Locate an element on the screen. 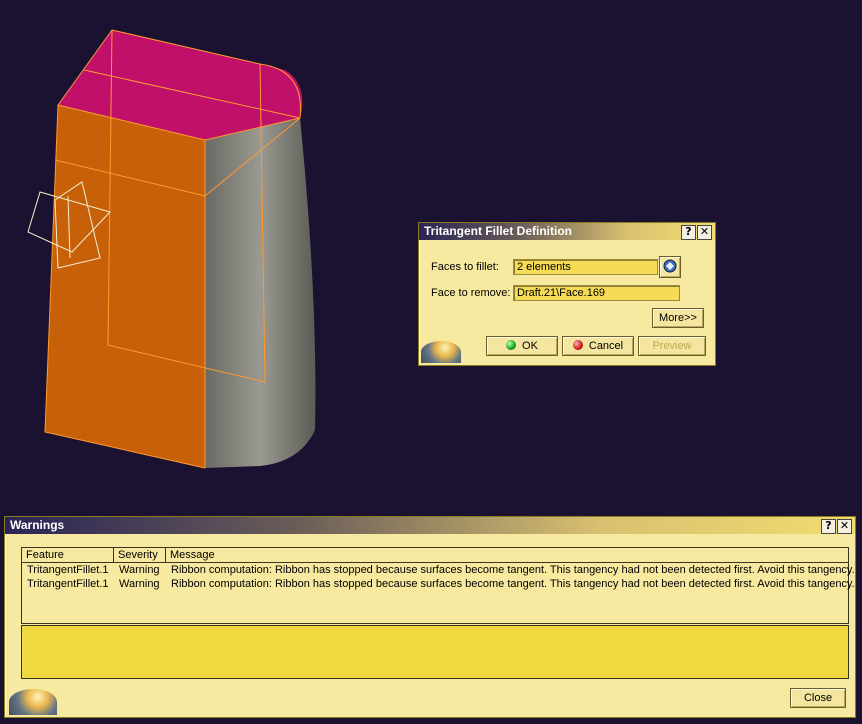 The image size is (862, 724). fillet-dialog-titlebar: Tritangent Fillet Definition ? ✕ is located at coordinates (567, 231).